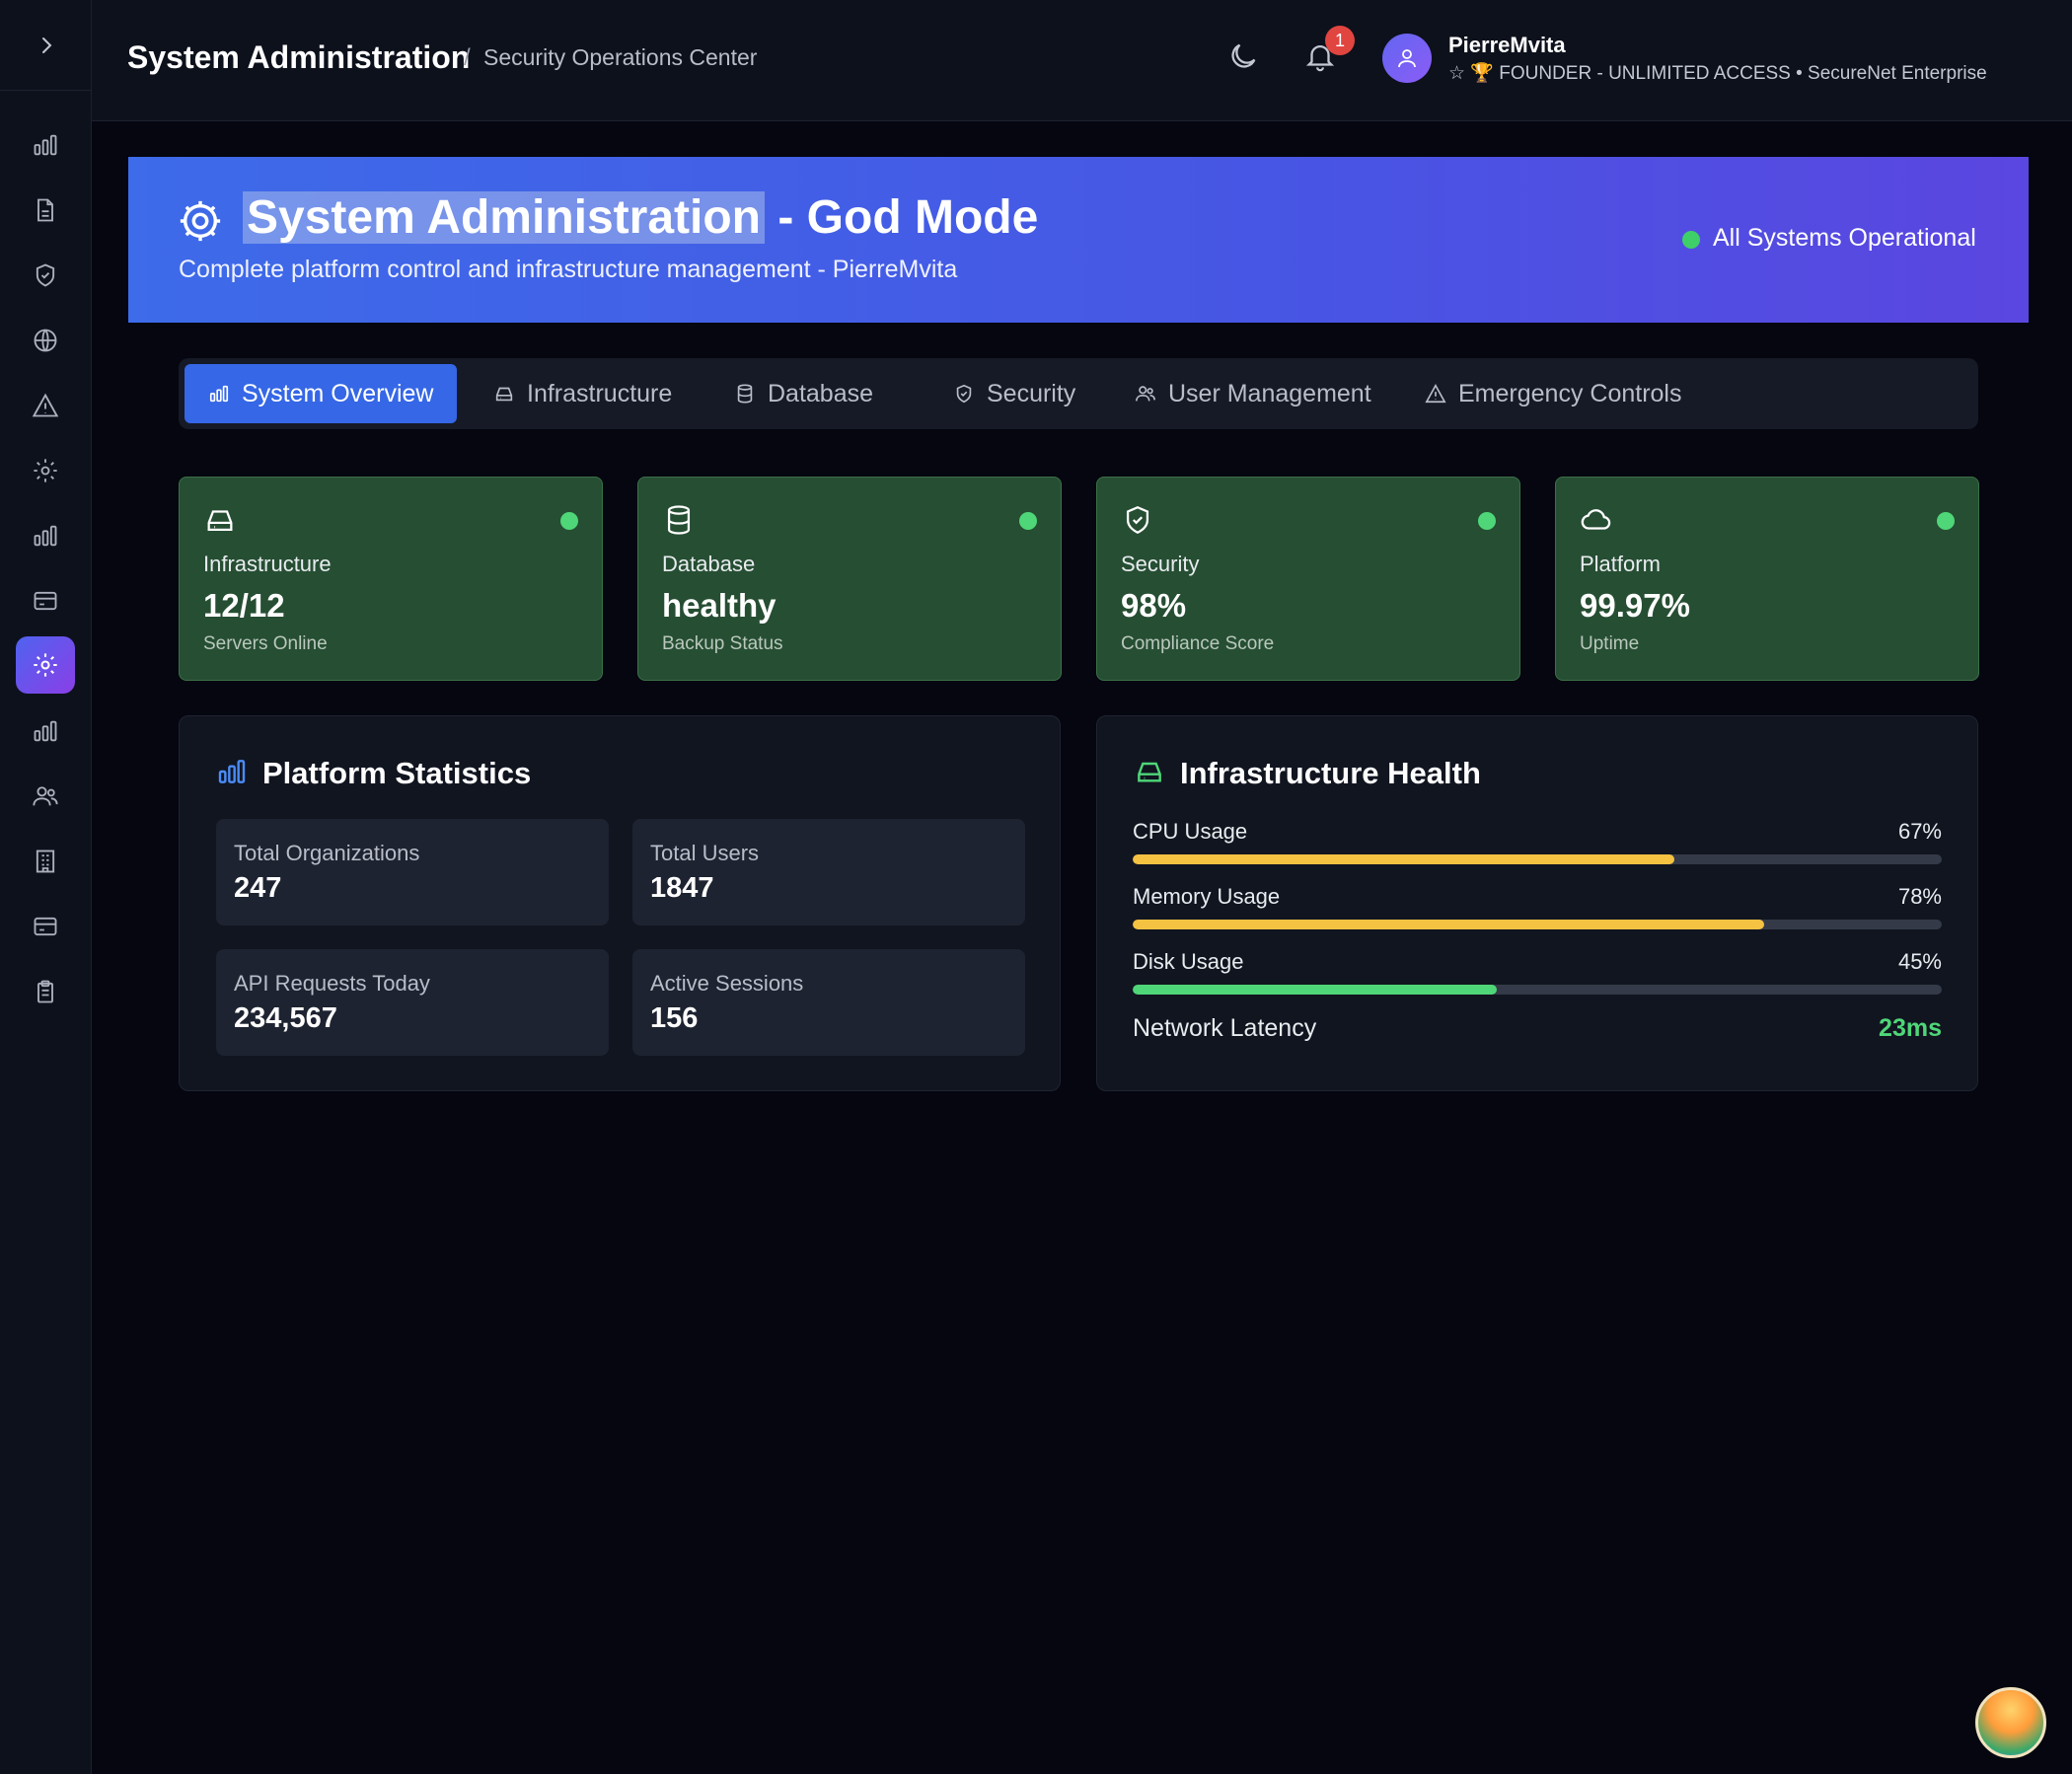  Describe the element at coordinates (266, 643) in the screenshot. I see `card-note: Servers Online` at that location.